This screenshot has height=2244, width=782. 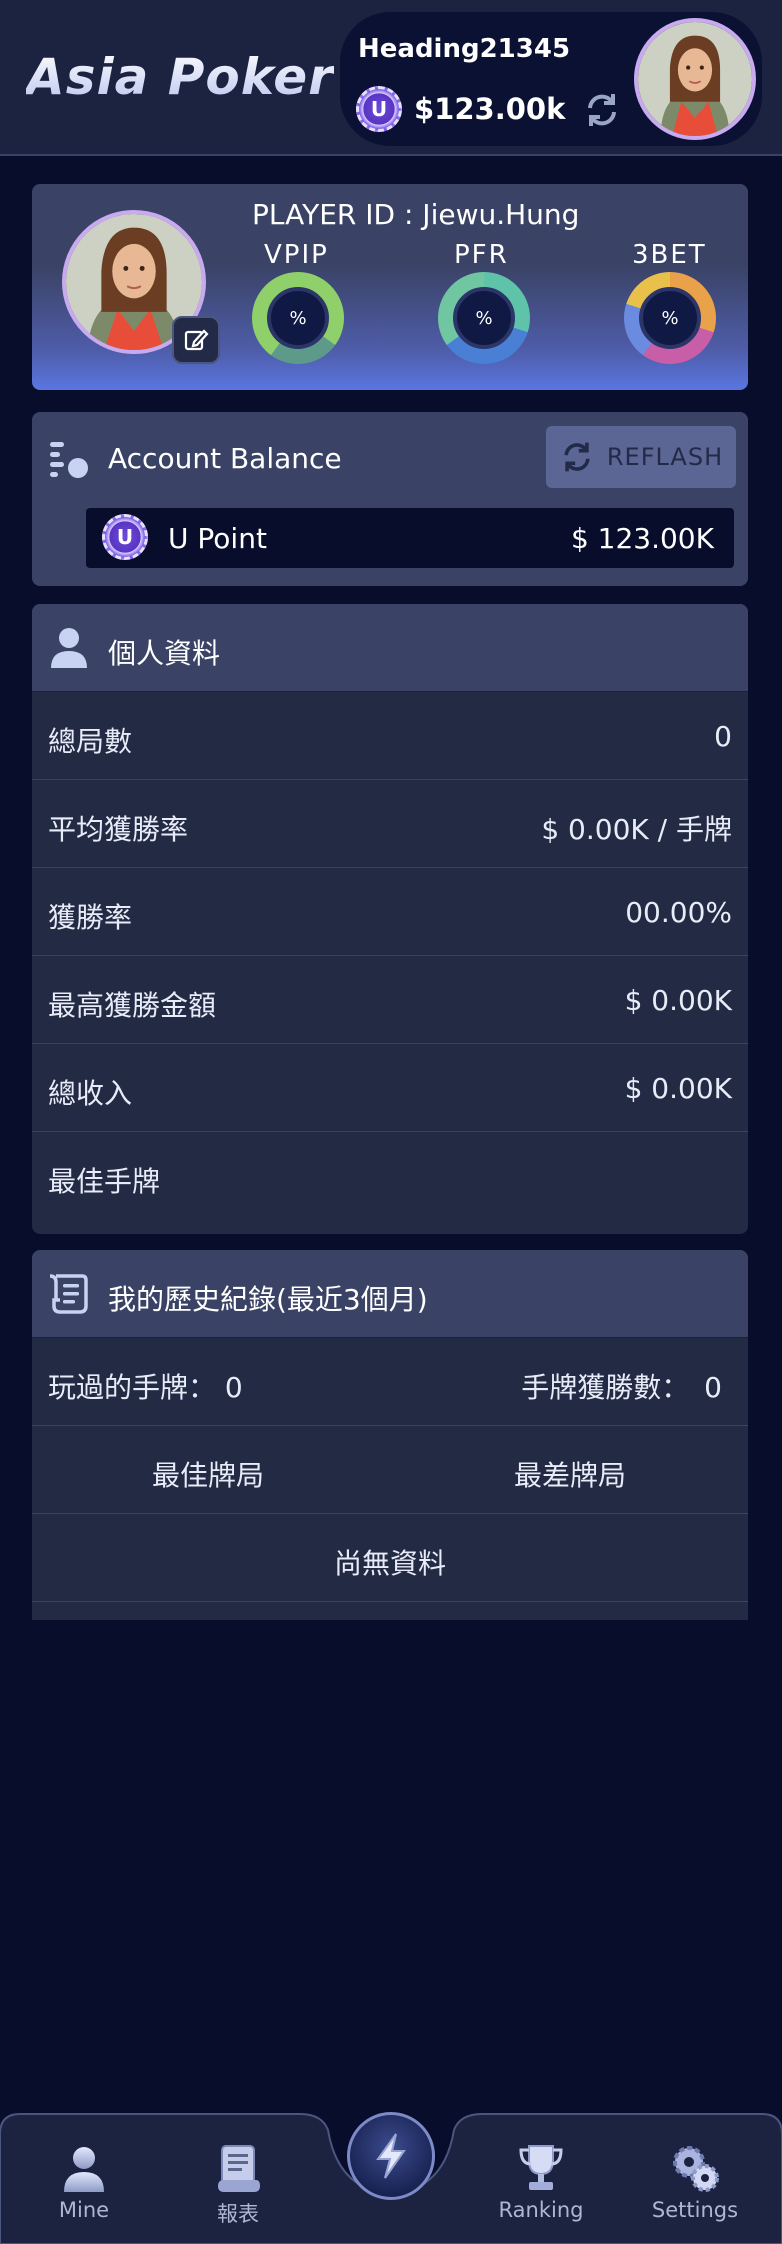 I want to click on stat-value-pfr: %, so click(x=484, y=318).